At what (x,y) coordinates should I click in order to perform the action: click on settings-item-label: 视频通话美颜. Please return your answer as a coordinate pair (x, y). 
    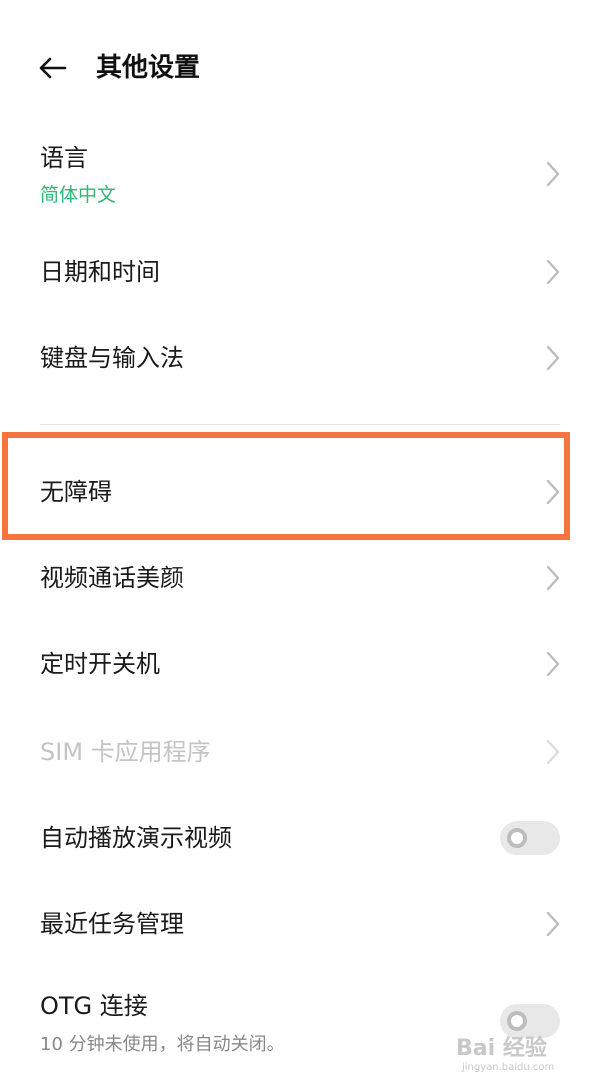
    Looking at the image, I should click on (112, 578).